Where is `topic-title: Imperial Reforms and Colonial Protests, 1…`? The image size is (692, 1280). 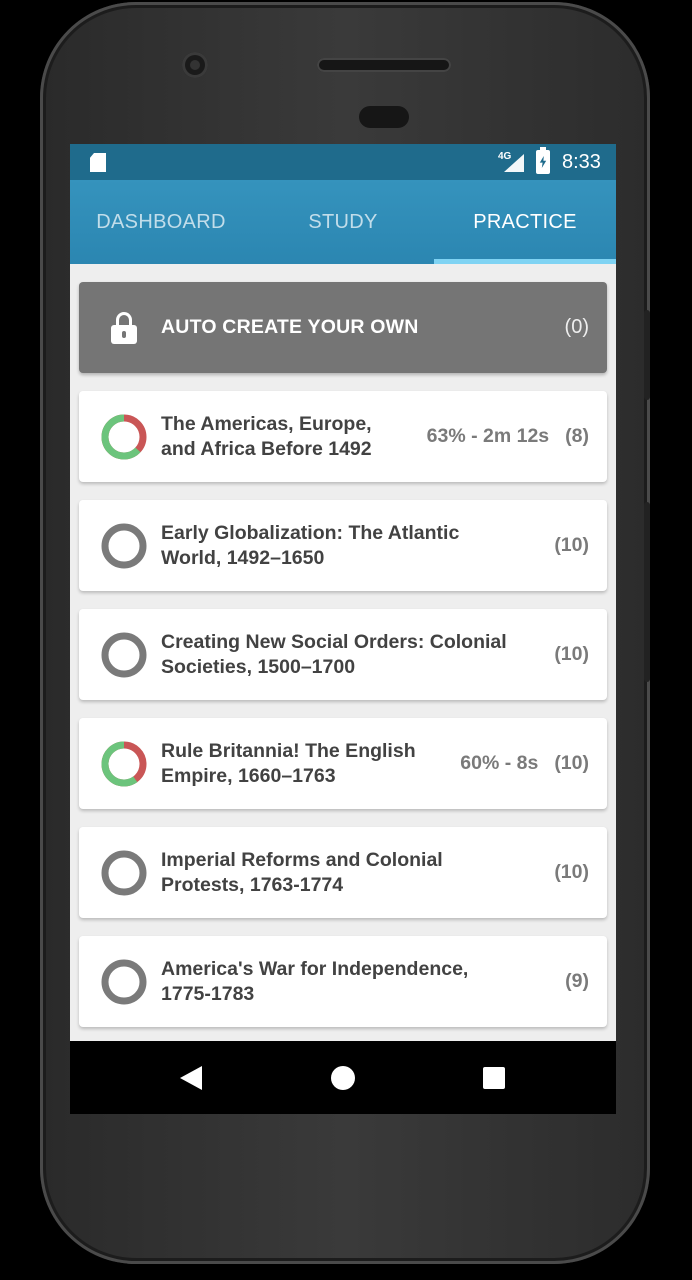
topic-title: Imperial Reforms and Colonial Protests, 1… is located at coordinates (357, 873).